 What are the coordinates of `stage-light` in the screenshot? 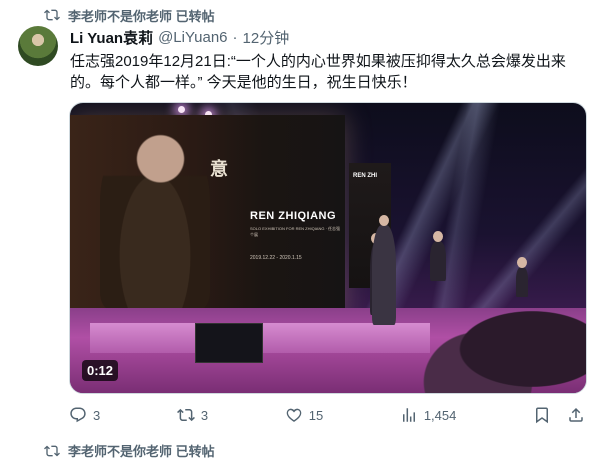 It's located at (181, 109).